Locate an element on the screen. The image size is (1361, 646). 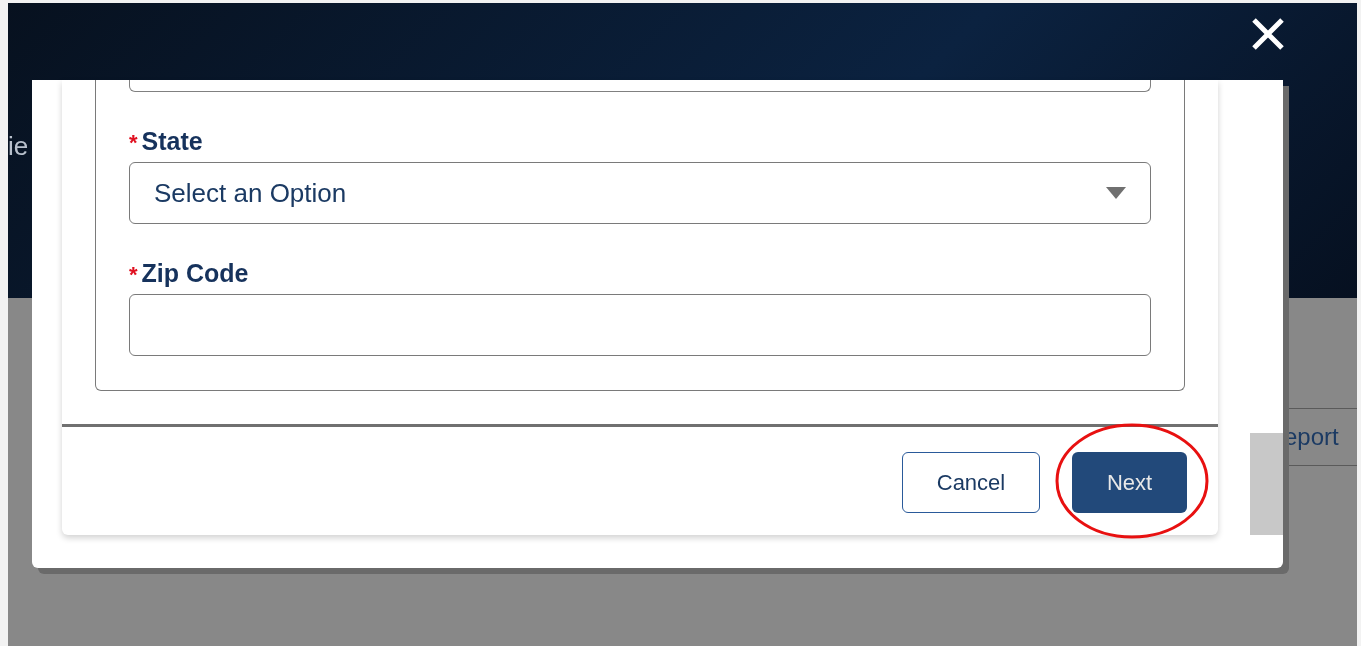
page-text: ie is located at coordinates (18, 146).